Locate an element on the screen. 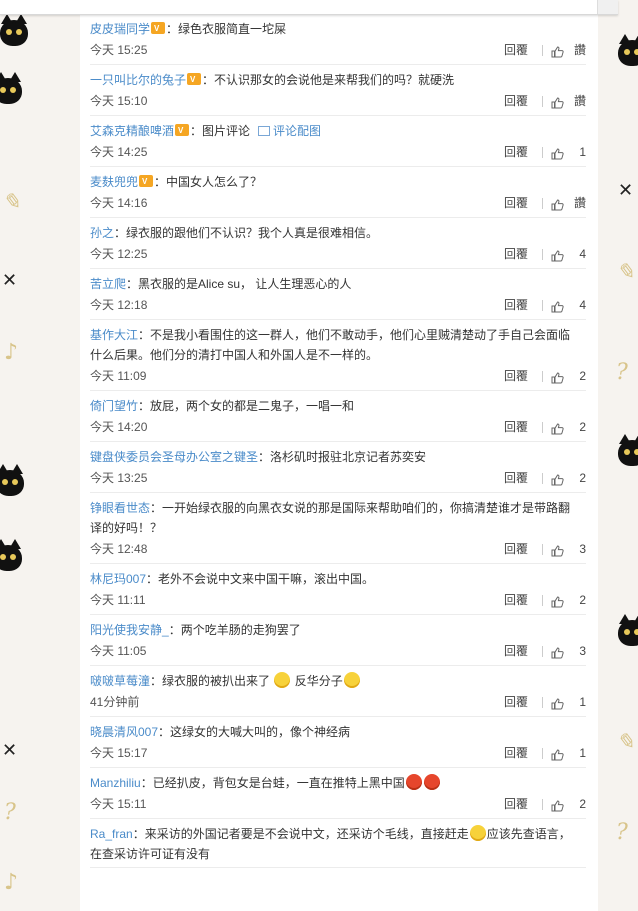 This screenshot has width=638, height=911. comment-text-line: 阳光使我安静_：两个吃羊肠的走狗罢了 is located at coordinates (338, 630).